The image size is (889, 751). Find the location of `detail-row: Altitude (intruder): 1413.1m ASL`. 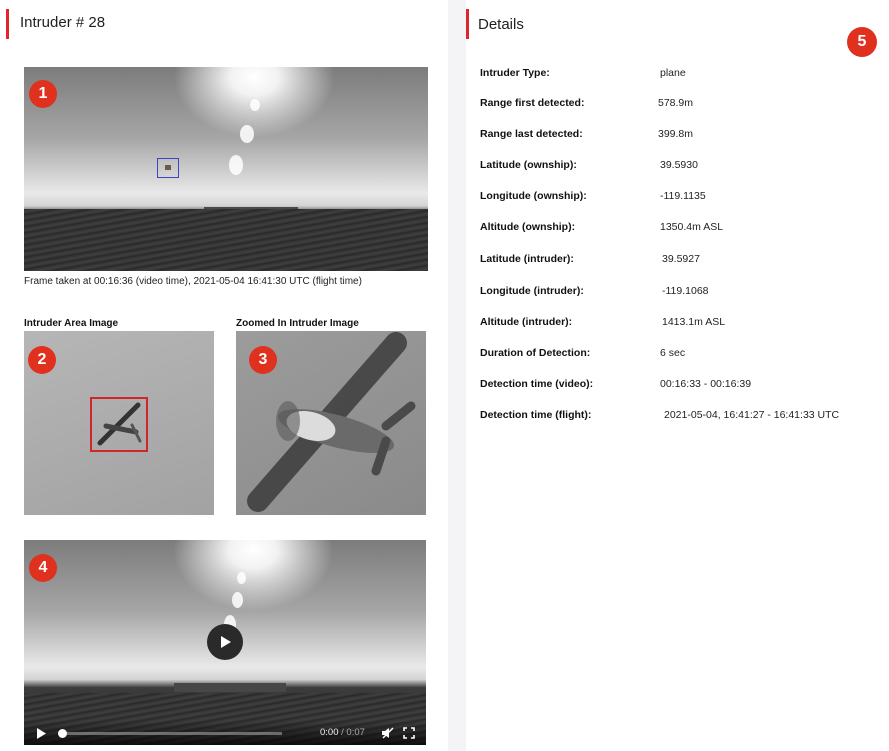

detail-row: Altitude (intruder): 1413.1m ASL is located at coordinates (680, 324).